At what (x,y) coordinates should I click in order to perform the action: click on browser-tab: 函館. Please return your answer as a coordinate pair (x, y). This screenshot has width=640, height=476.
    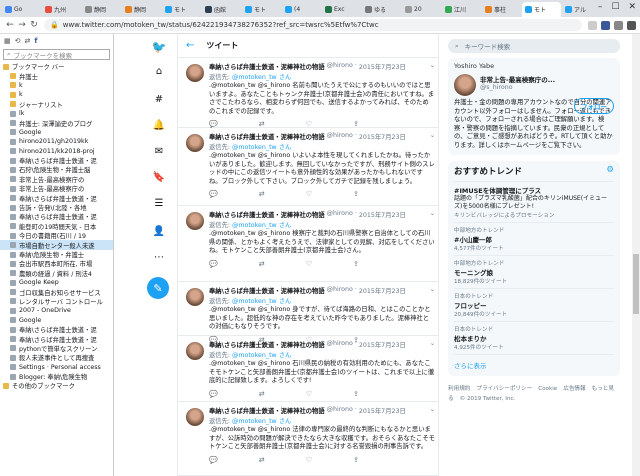
    Looking at the image, I should click on (221, 9).